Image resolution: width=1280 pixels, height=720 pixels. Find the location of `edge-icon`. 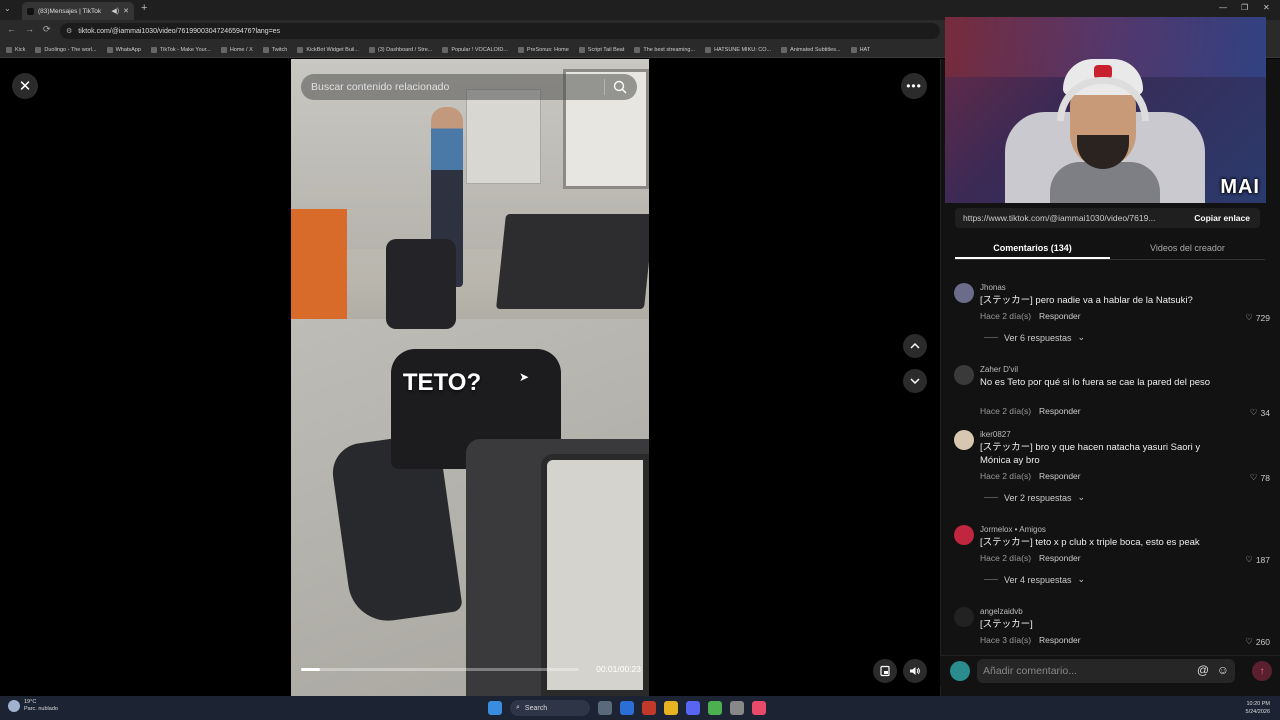

edge-icon is located at coordinates (627, 708).